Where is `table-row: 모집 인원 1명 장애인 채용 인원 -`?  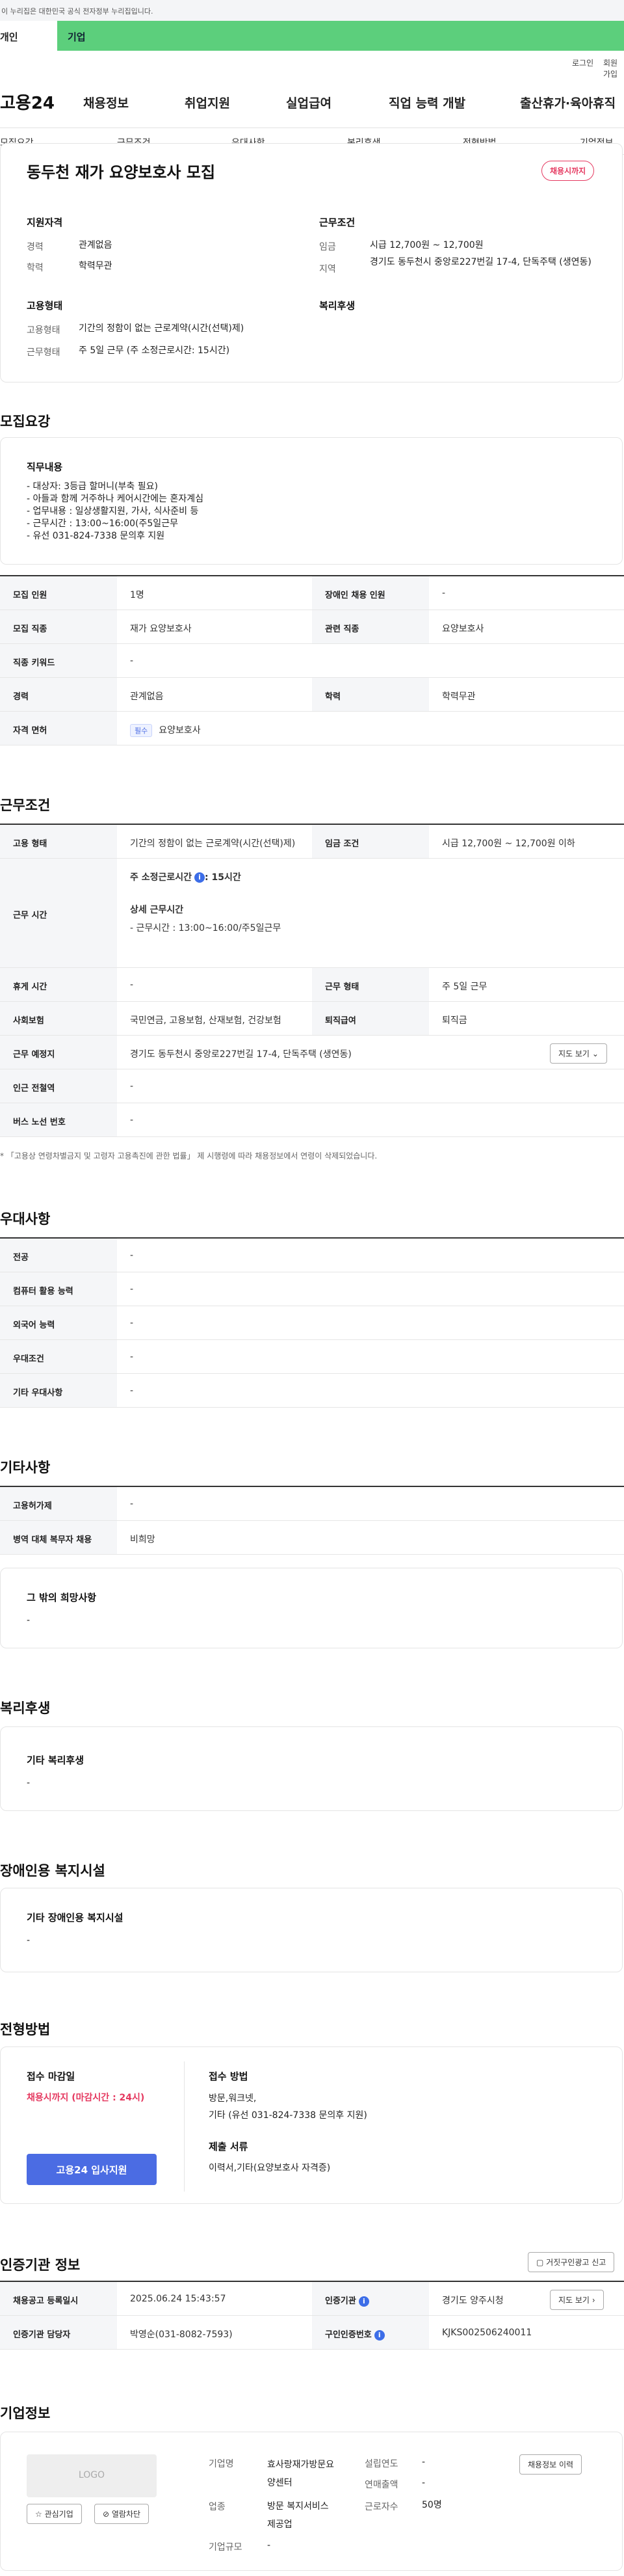
table-row: 모집 인원 1명 장애인 채용 인원 - is located at coordinates (312, 593).